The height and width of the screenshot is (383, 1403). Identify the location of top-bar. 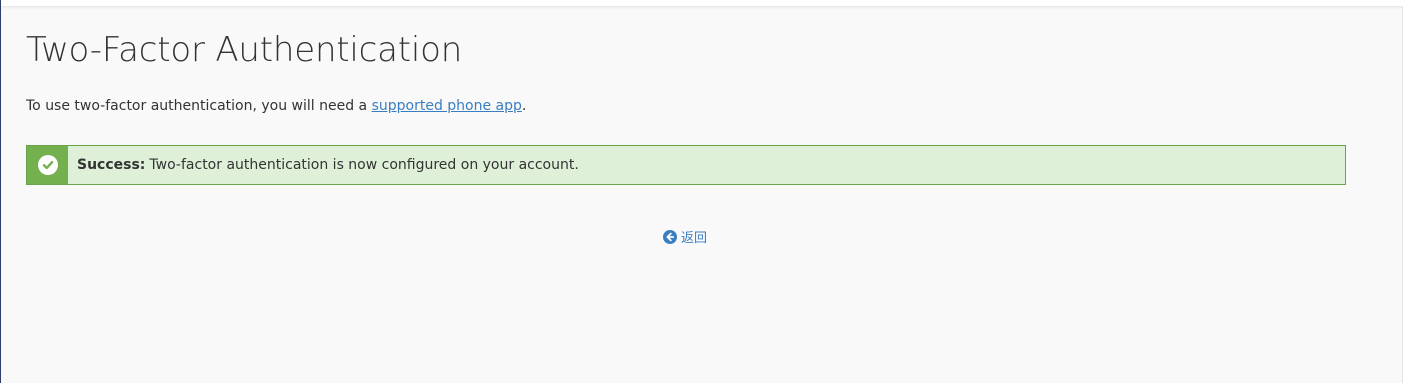
(702, 3).